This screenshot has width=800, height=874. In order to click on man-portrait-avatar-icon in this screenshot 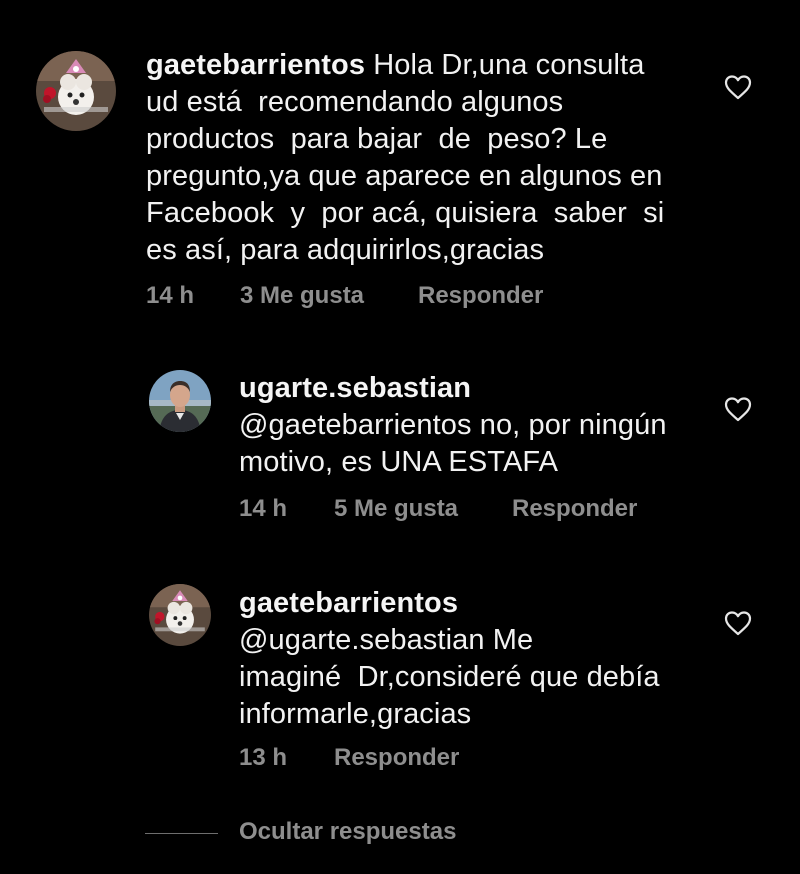, I will do `click(180, 401)`.